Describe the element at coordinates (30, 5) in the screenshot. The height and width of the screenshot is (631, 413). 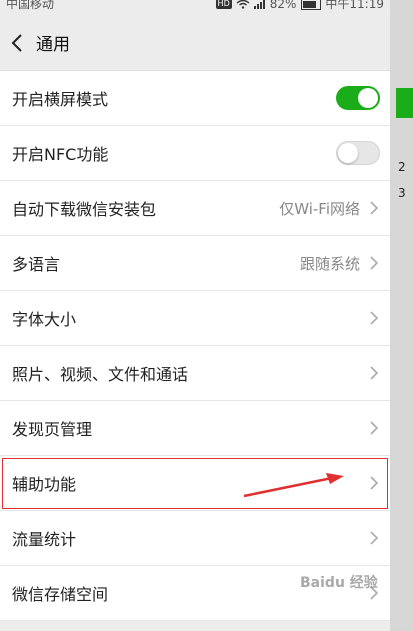
I see `carrier-name: 中国移动` at that location.